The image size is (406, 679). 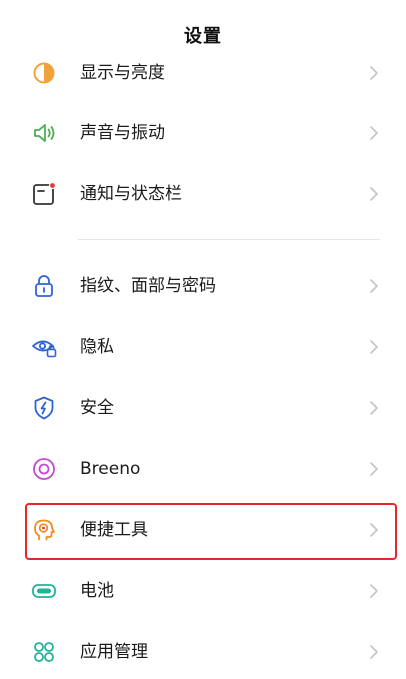 What do you see at coordinates (203, 194) in the screenshot?
I see `settings-item-notifications-statusbar: 通知与状态栏` at bounding box center [203, 194].